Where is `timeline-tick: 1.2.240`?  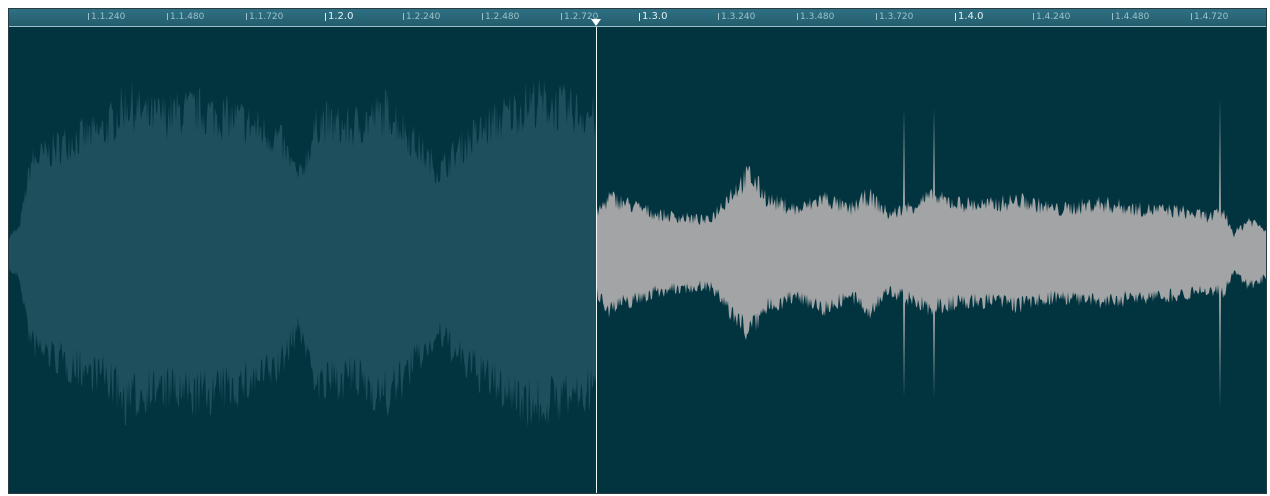
timeline-tick: 1.2.240 is located at coordinates (421, 17).